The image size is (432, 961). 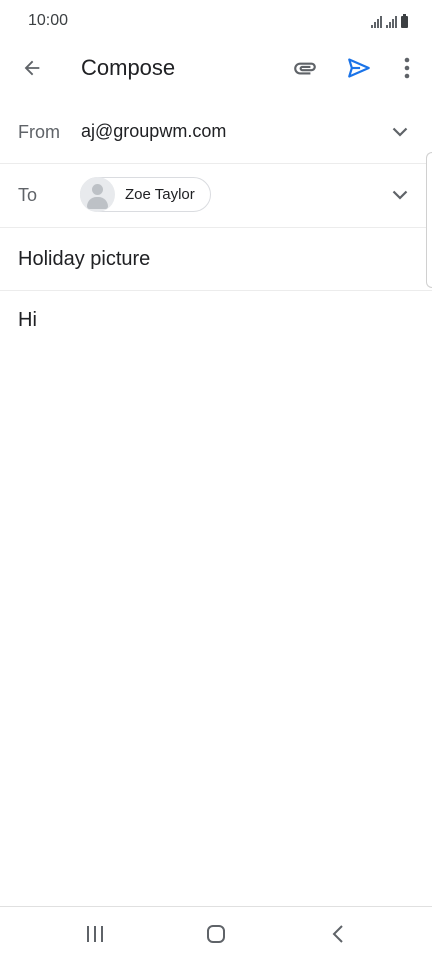 What do you see at coordinates (84, 259) in the screenshot?
I see `subject-field: Holiday picture` at bounding box center [84, 259].